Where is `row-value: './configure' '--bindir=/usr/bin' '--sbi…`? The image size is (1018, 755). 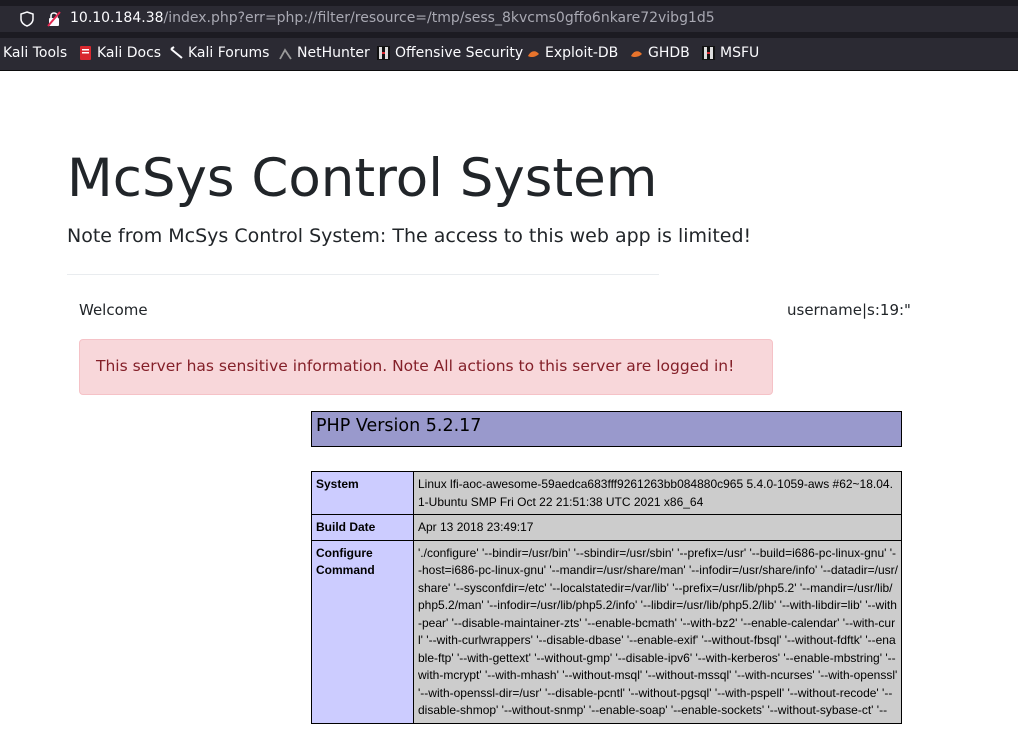
row-value: './configure' '--bindir=/usr/bin' '--sbi… is located at coordinates (657, 631).